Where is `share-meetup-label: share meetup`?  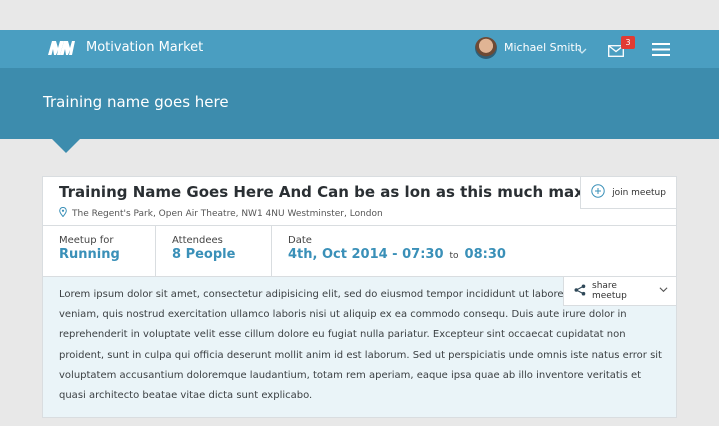
share-meetup-label: share meetup is located at coordinates (609, 291).